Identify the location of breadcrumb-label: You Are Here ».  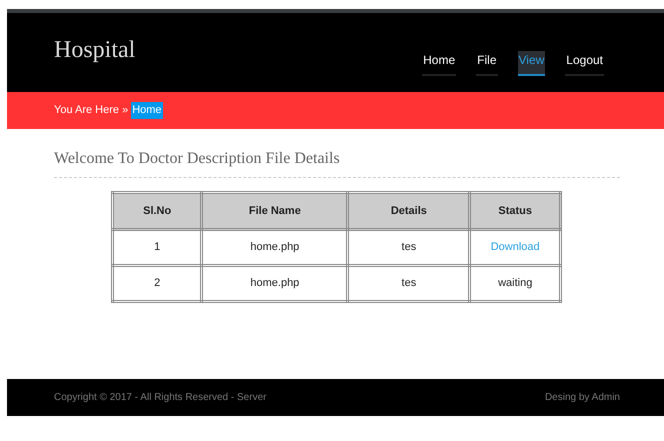
(91, 110).